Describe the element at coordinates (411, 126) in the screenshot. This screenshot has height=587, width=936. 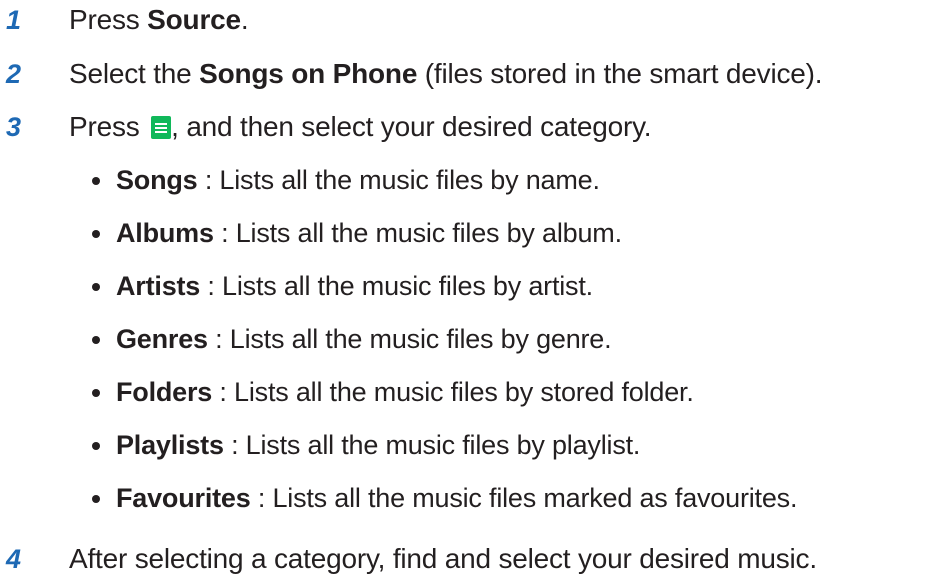
I see `step-text-after: , and then select your desired category.` at that location.